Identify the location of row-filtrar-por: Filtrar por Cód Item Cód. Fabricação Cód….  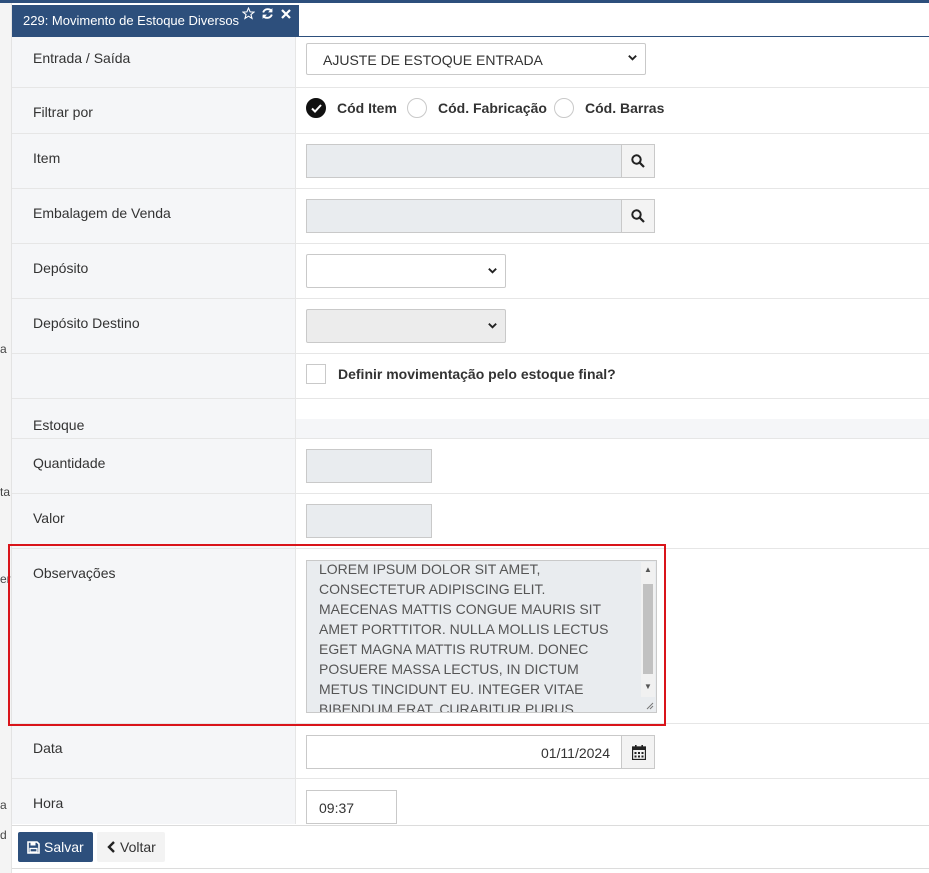
(470, 111).